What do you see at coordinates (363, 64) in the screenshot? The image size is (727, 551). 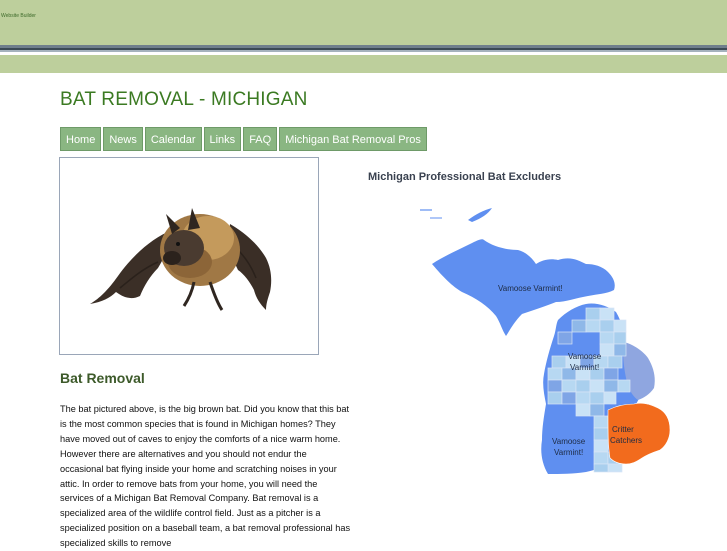 I see `sub-banner` at bounding box center [363, 64].